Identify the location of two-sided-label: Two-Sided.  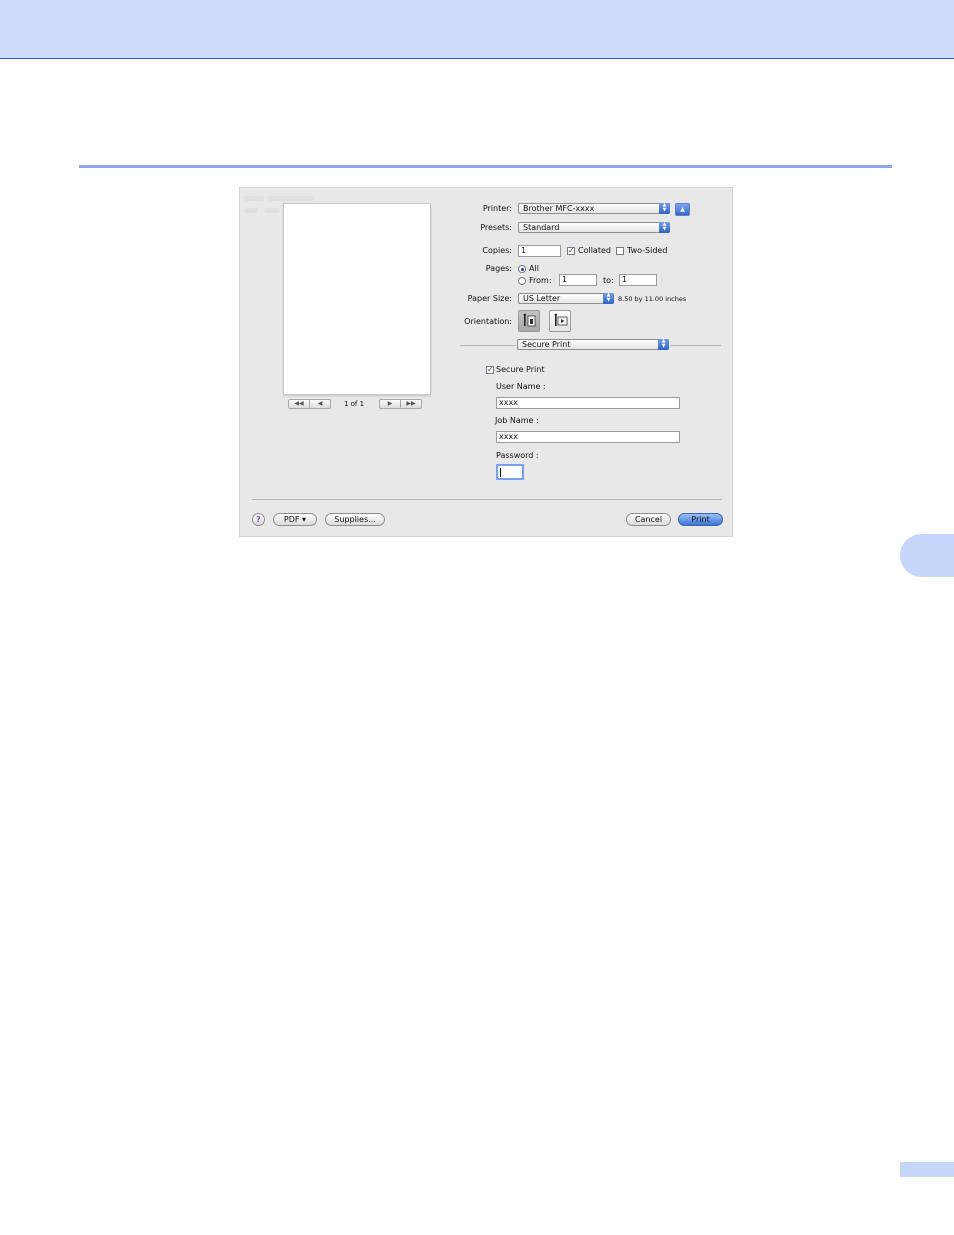
(647, 250).